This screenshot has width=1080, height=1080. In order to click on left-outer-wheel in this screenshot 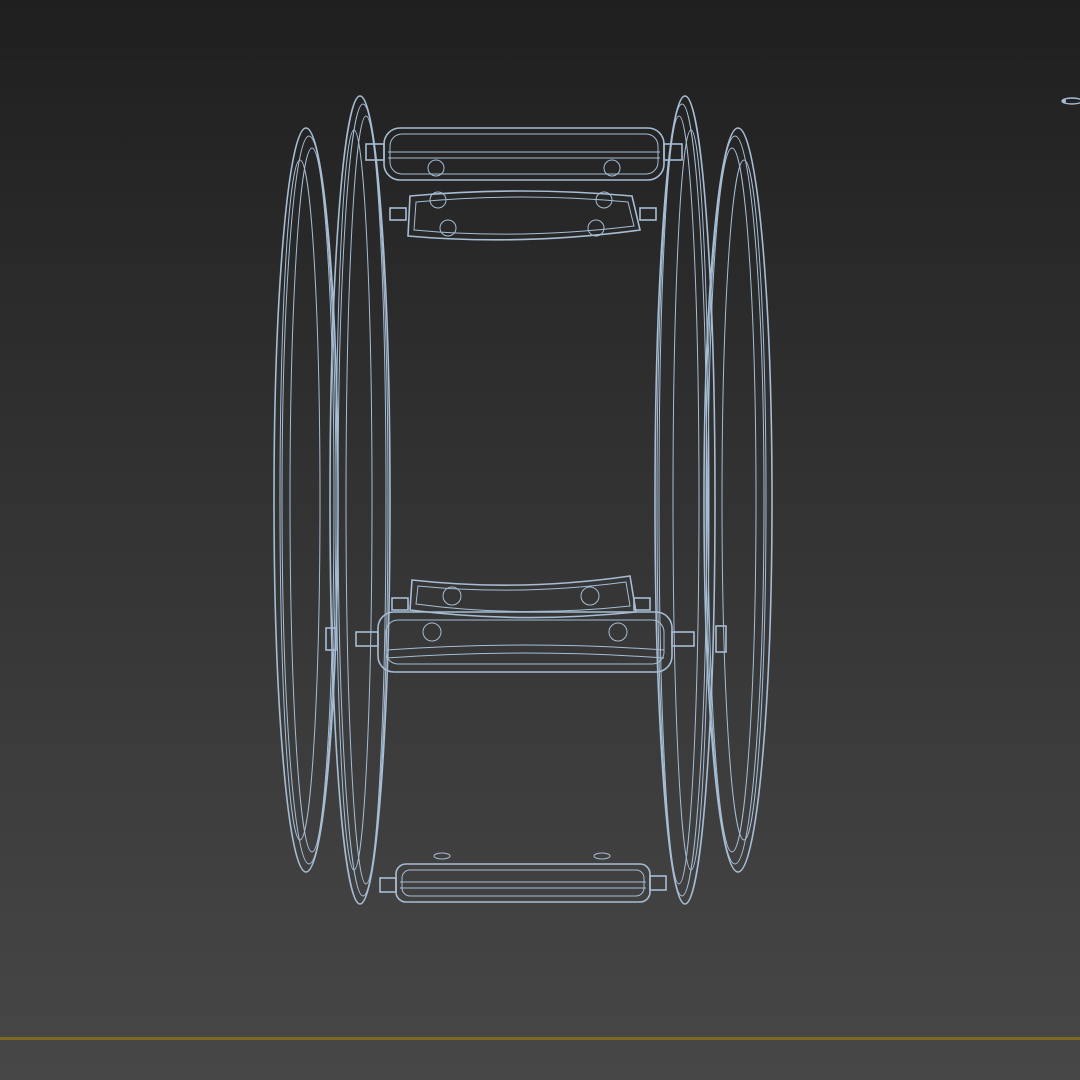, I will do `click(306, 500)`.